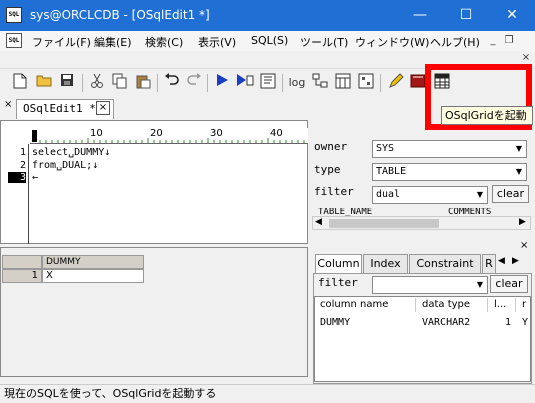 This screenshot has height=403, width=535. What do you see at coordinates (338, 282) in the screenshot?
I see `column-filter-label: filter` at bounding box center [338, 282].